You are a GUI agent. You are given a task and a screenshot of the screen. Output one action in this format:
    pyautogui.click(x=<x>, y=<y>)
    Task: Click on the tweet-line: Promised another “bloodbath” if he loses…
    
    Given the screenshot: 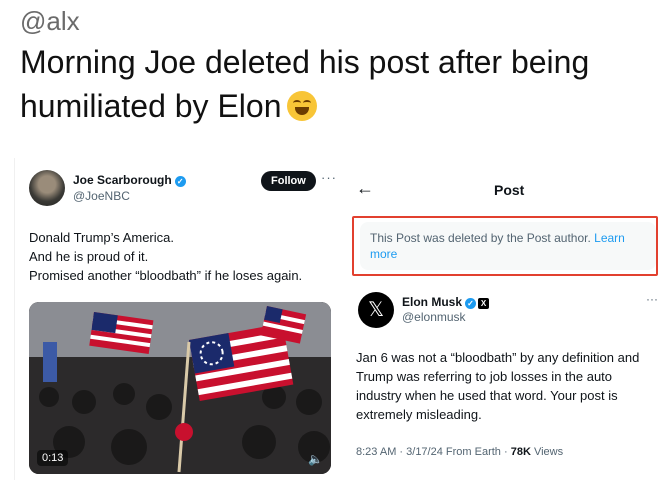 What is the action you would take?
    pyautogui.click(x=166, y=275)
    